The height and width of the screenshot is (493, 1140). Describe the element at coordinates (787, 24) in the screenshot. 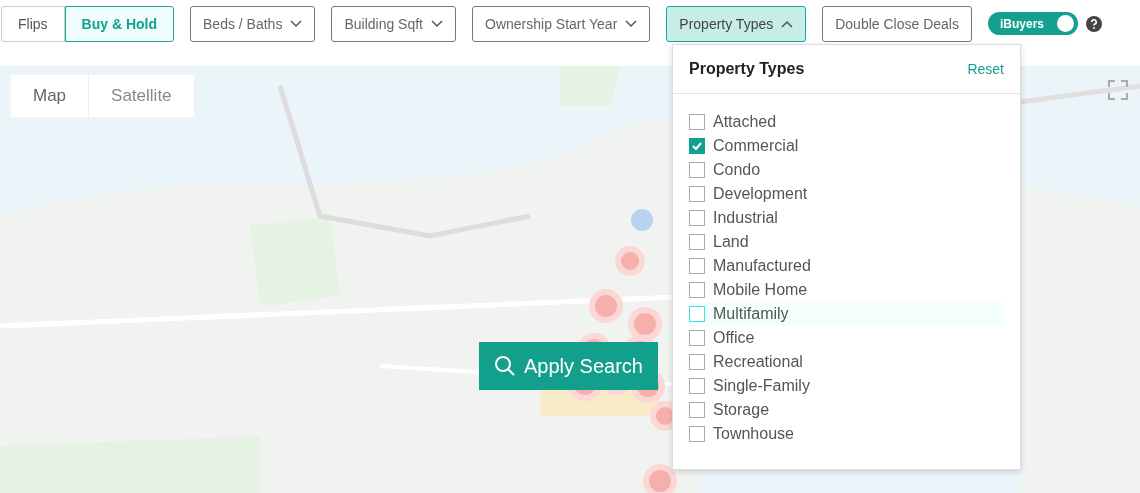

I see `chevron-up-icon` at that location.